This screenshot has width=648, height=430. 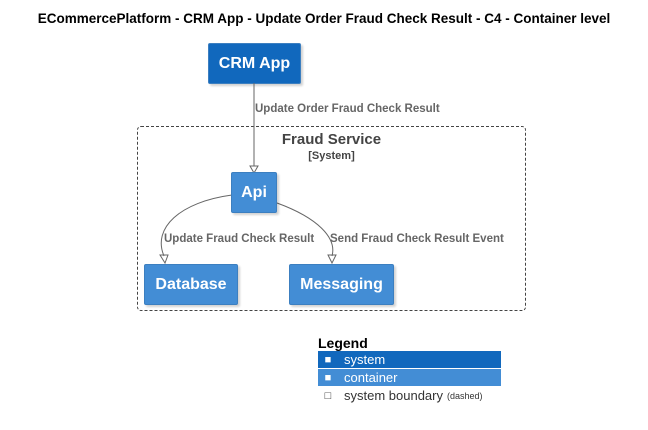 I want to click on database-node: Database, so click(x=191, y=284).